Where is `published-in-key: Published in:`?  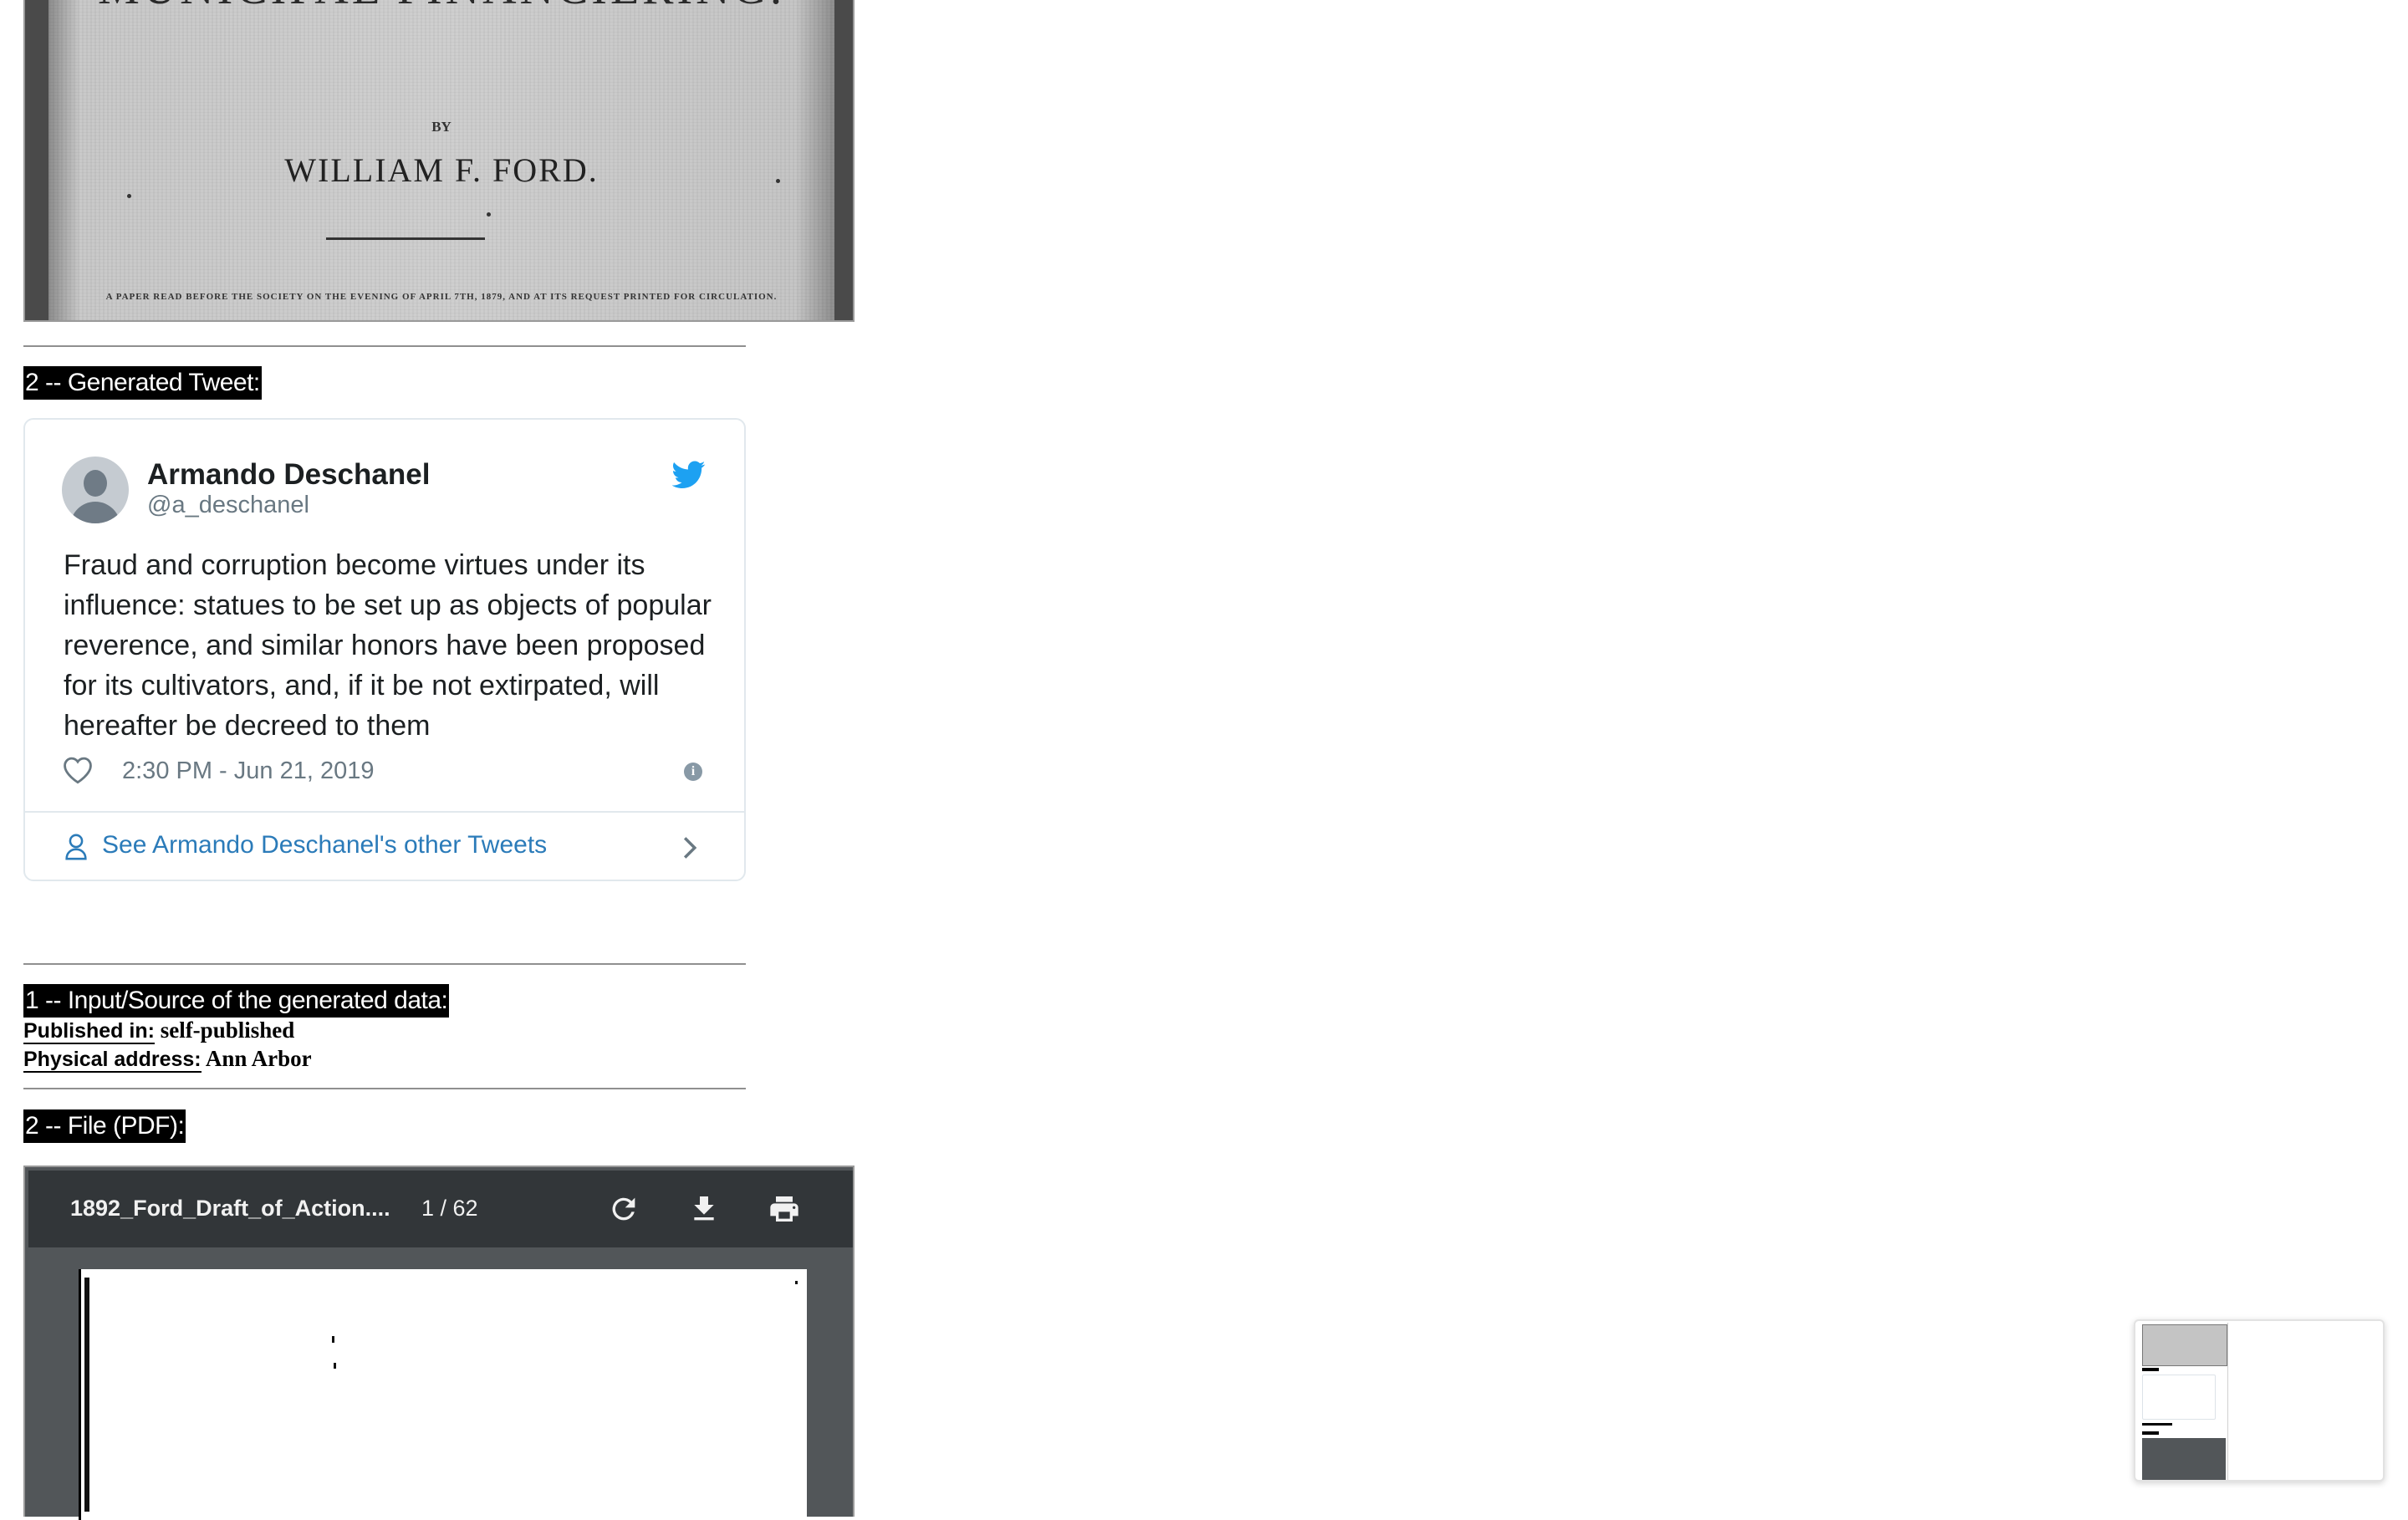 published-in-key: Published in: is located at coordinates (89, 1031).